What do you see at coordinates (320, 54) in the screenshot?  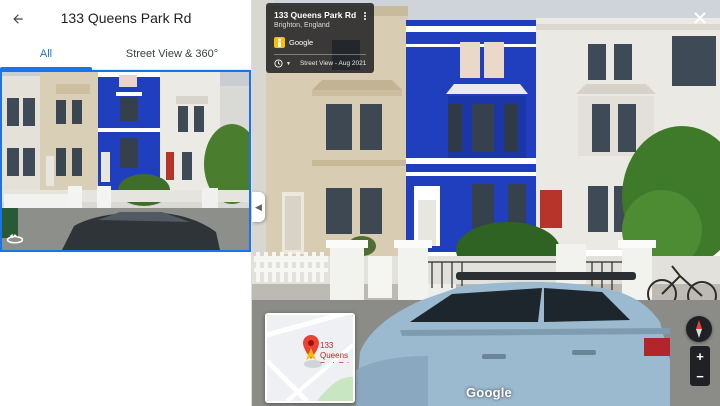 I see `info-divider` at bounding box center [320, 54].